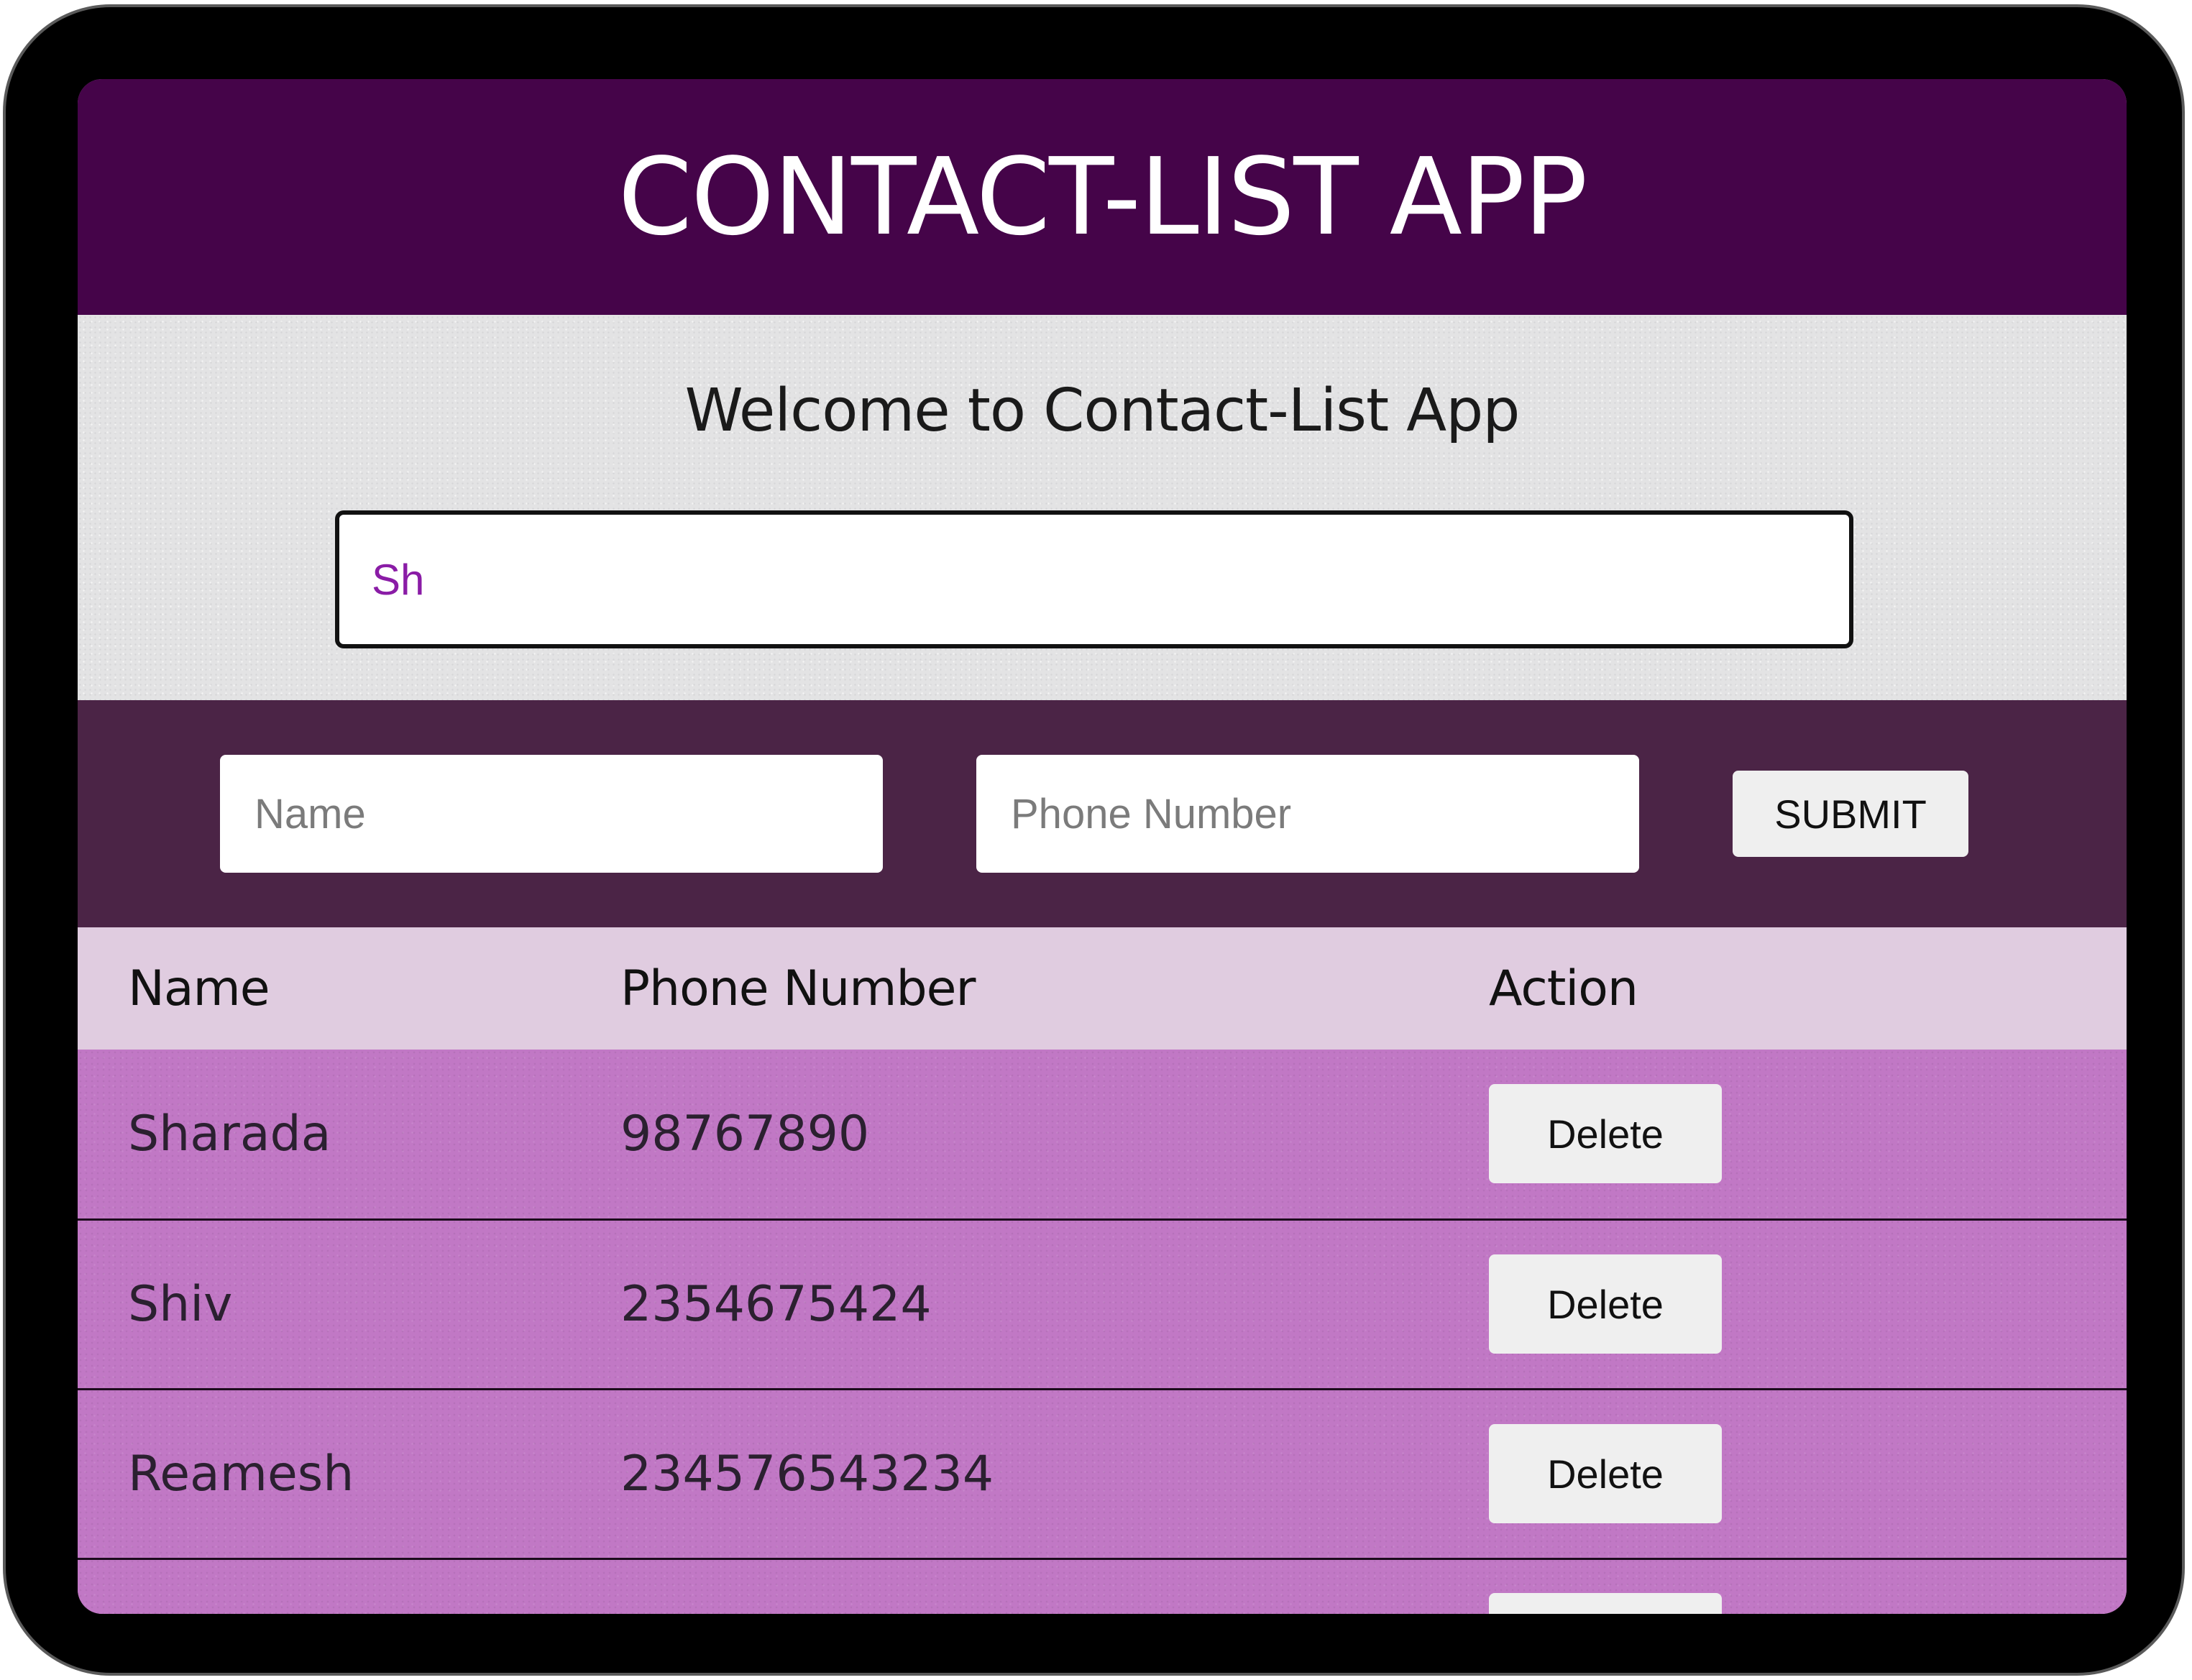 This screenshot has width=2192, height=1680. Describe the element at coordinates (745, 1133) in the screenshot. I see `contact-phone: 98767890` at that location.